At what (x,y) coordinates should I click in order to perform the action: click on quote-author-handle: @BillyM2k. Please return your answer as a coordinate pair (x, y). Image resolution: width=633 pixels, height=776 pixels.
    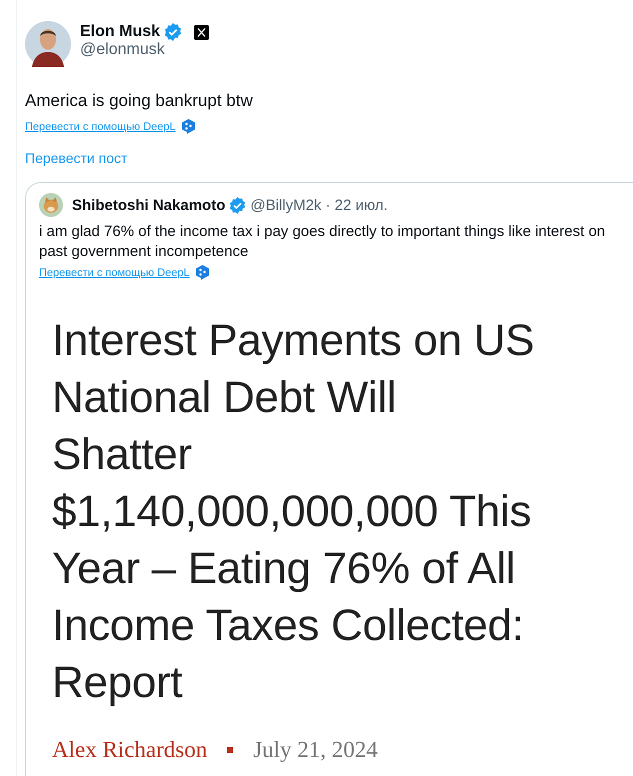
    Looking at the image, I should click on (286, 205).